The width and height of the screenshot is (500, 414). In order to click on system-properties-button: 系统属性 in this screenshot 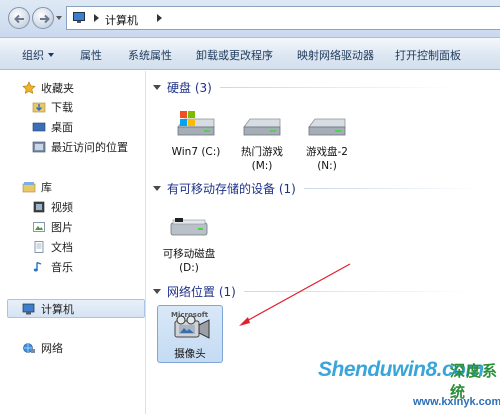, I will do `click(150, 55)`.